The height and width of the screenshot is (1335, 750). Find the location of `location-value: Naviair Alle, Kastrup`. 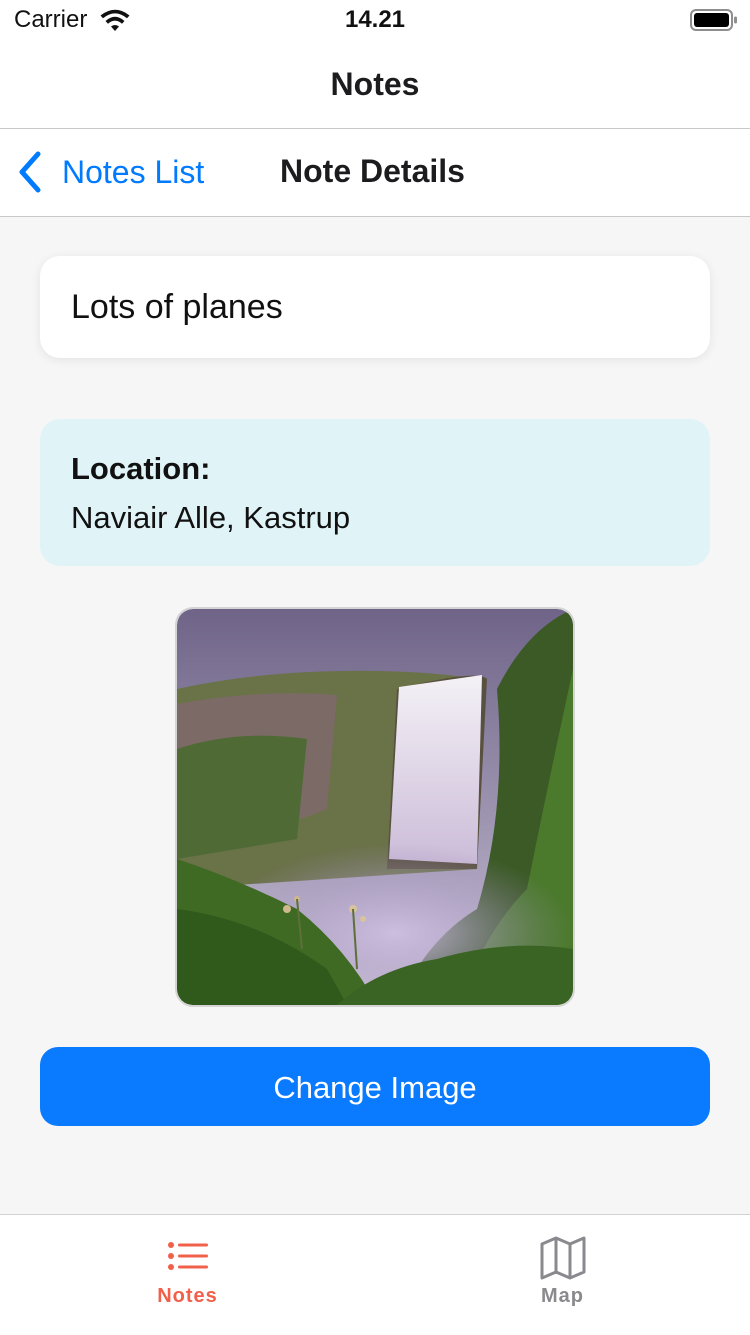

location-value: Naviair Alle, Kastrup is located at coordinates (211, 517).